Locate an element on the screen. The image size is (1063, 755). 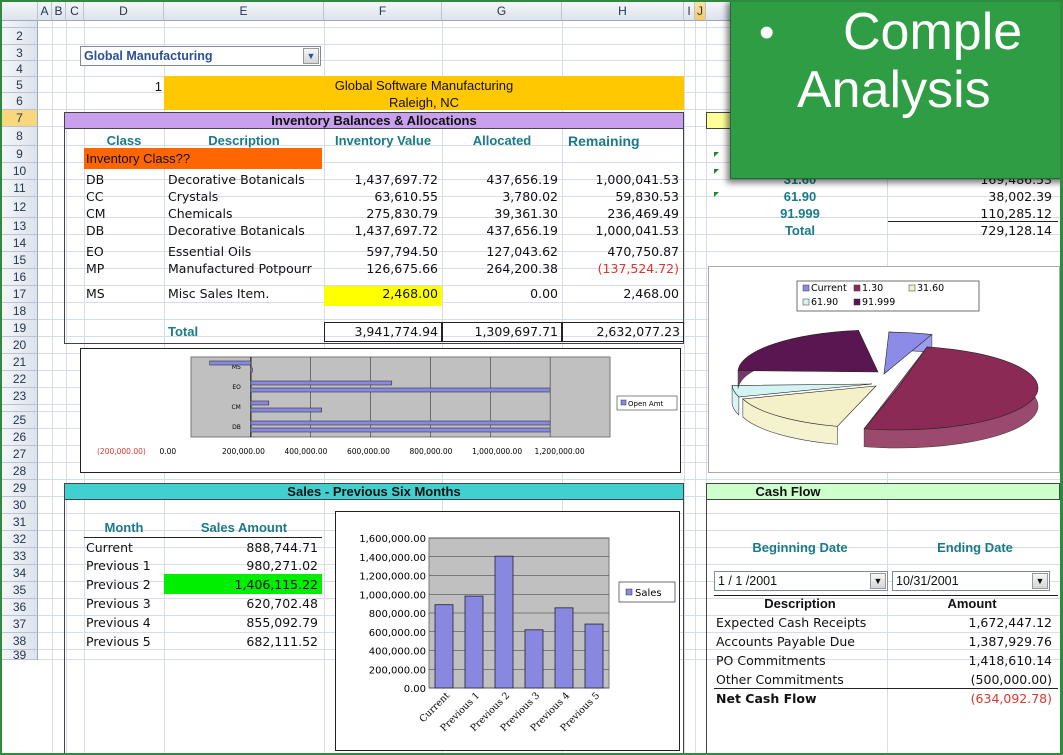
row-header: 6 is located at coordinates (20, 101).